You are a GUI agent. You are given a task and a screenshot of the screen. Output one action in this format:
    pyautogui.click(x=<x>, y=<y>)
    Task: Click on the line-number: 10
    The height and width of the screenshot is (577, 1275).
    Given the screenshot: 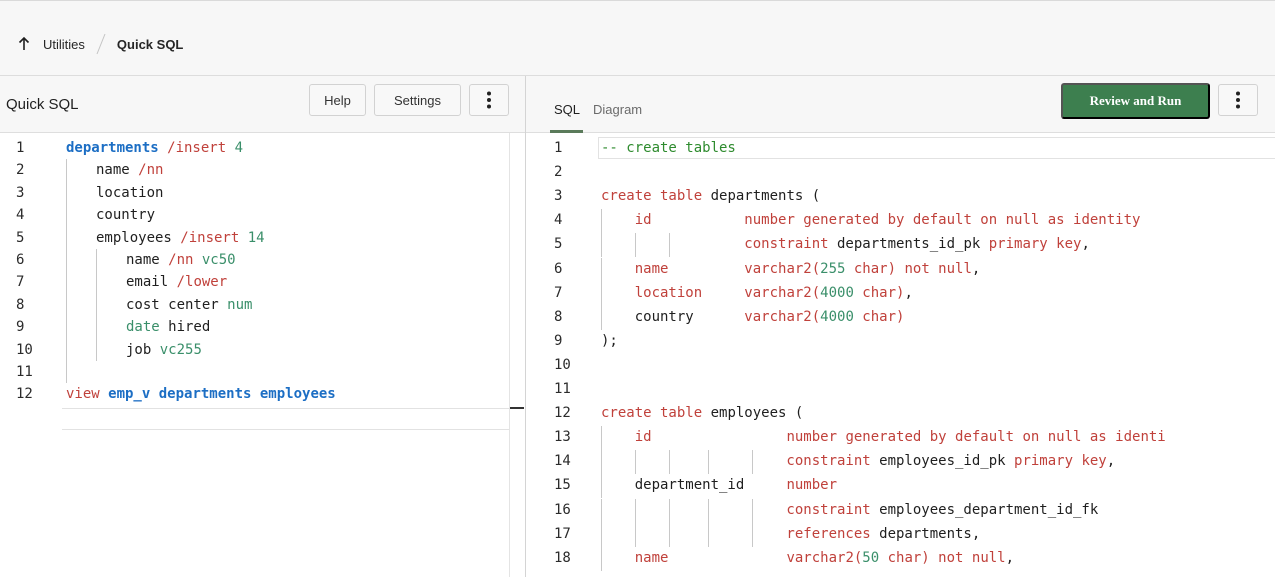 What is the action you would take?
    pyautogui.click(x=562, y=364)
    